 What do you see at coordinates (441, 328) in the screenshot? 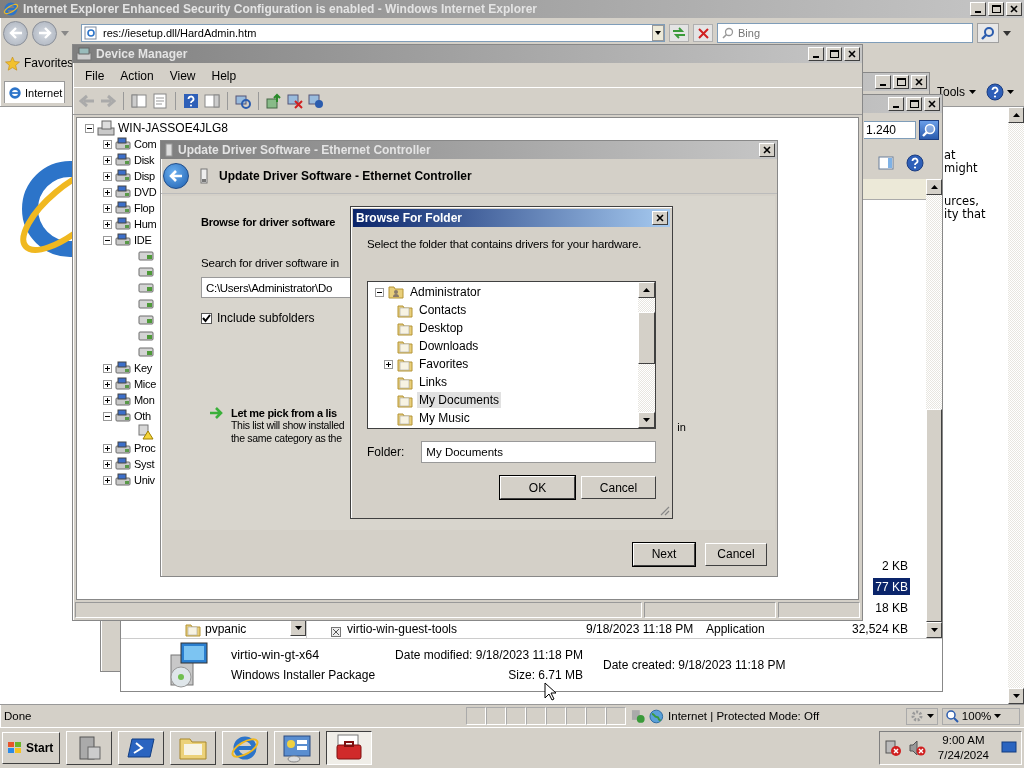
I see `tree-item: Desktop` at bounding box center [441, 328].